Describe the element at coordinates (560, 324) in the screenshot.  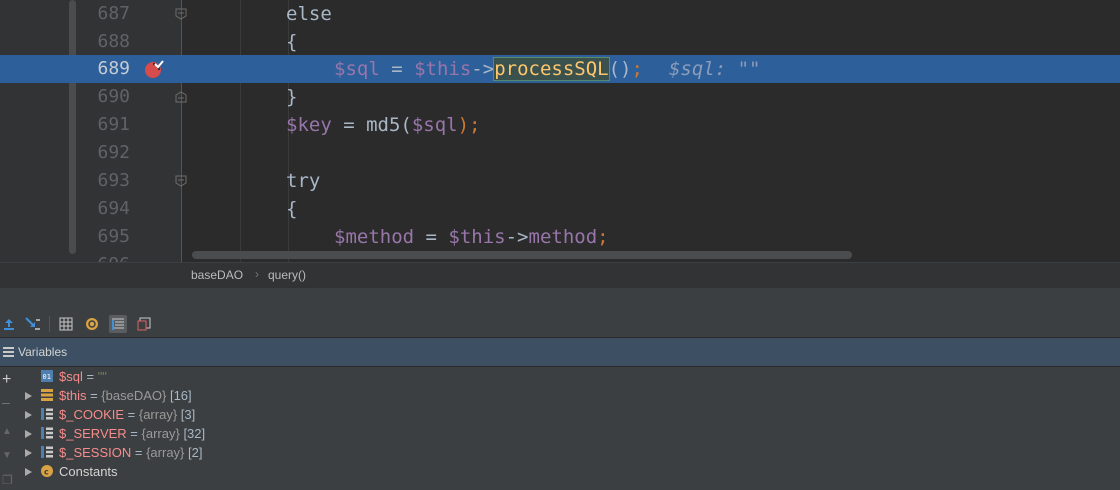
I see `debug-toolbar` at that location.